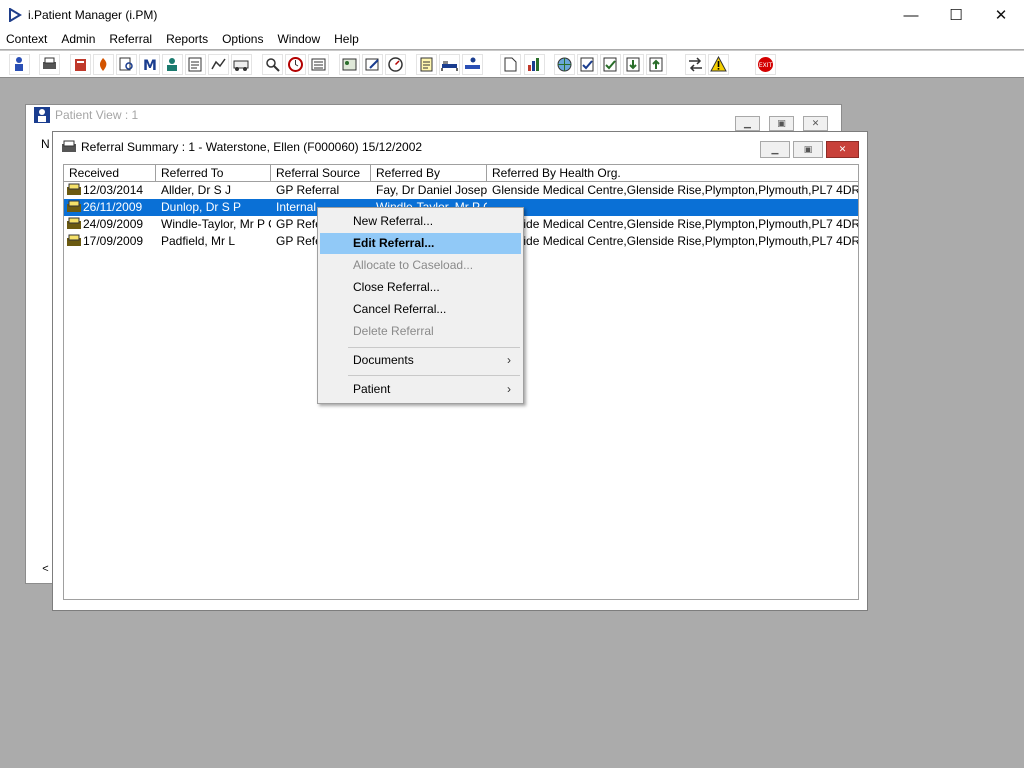 Image resolution: width=1024 pixels, height=768 pixels. I want to click on referral-close-button: ✕, so click(842, 149).